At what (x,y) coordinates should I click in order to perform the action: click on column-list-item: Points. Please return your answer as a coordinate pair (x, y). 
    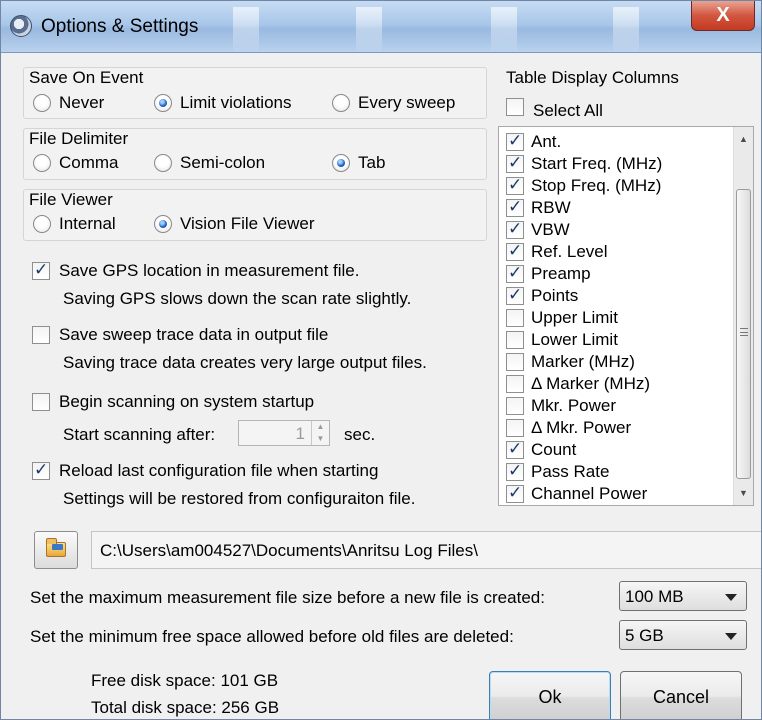
    Looking at the image, I should click on (614, 296).